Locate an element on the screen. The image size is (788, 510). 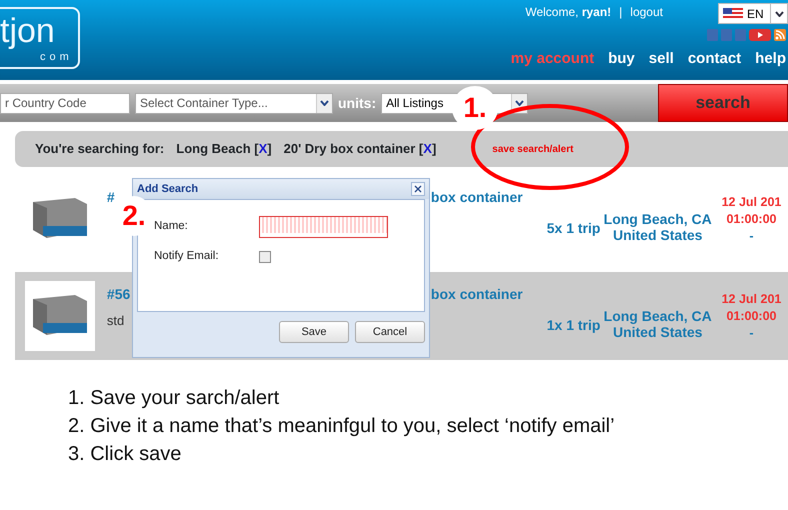
search-label: You're searching for: is located at coordinates (99, 149).